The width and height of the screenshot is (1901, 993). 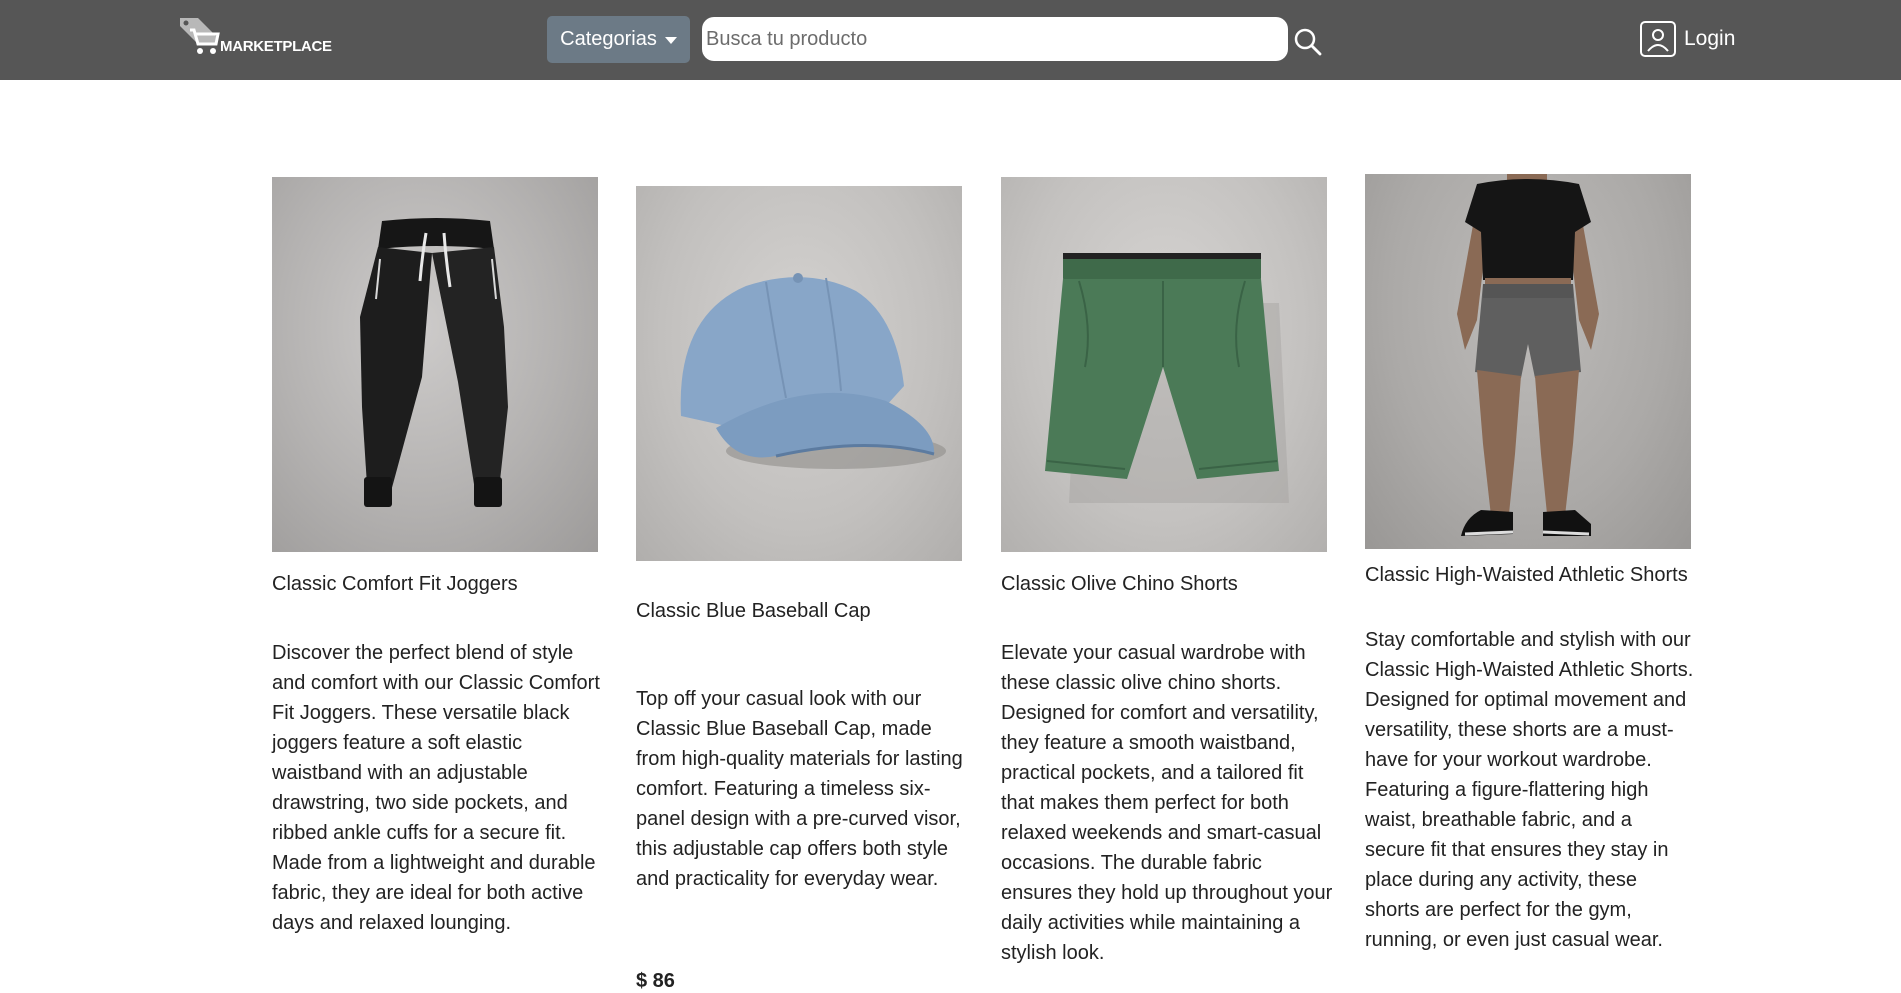 What do you see at coordinates (799, 373) in the screenshot?
I see `blue-cap-image` at bounding box center [799, 373].